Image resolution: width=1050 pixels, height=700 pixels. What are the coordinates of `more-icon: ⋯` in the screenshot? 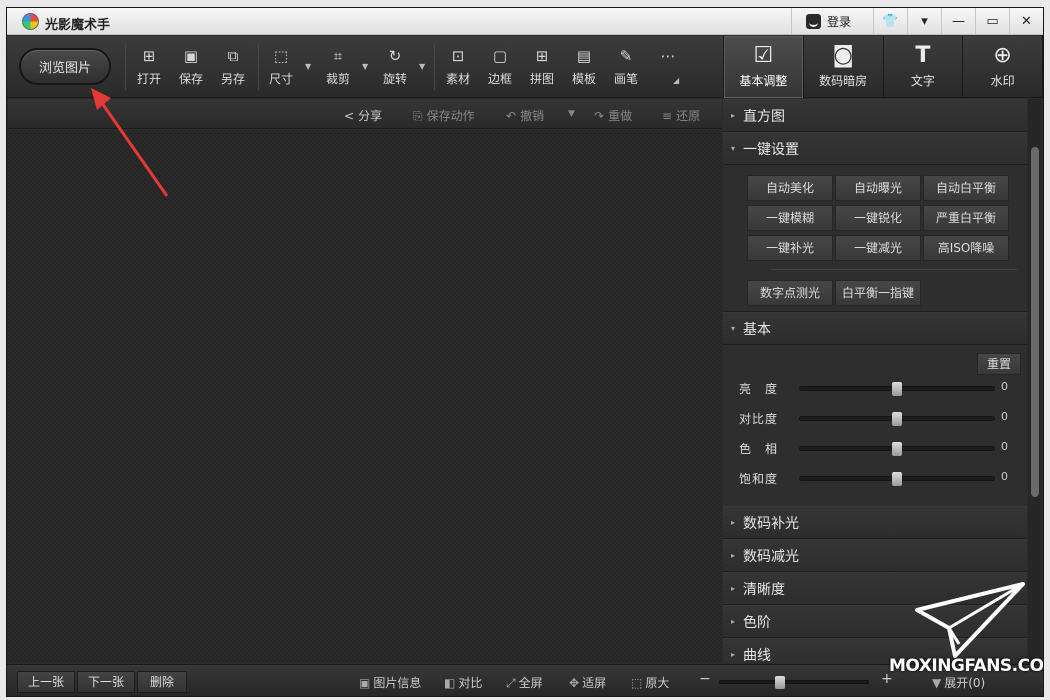 It's located at (668, 56).